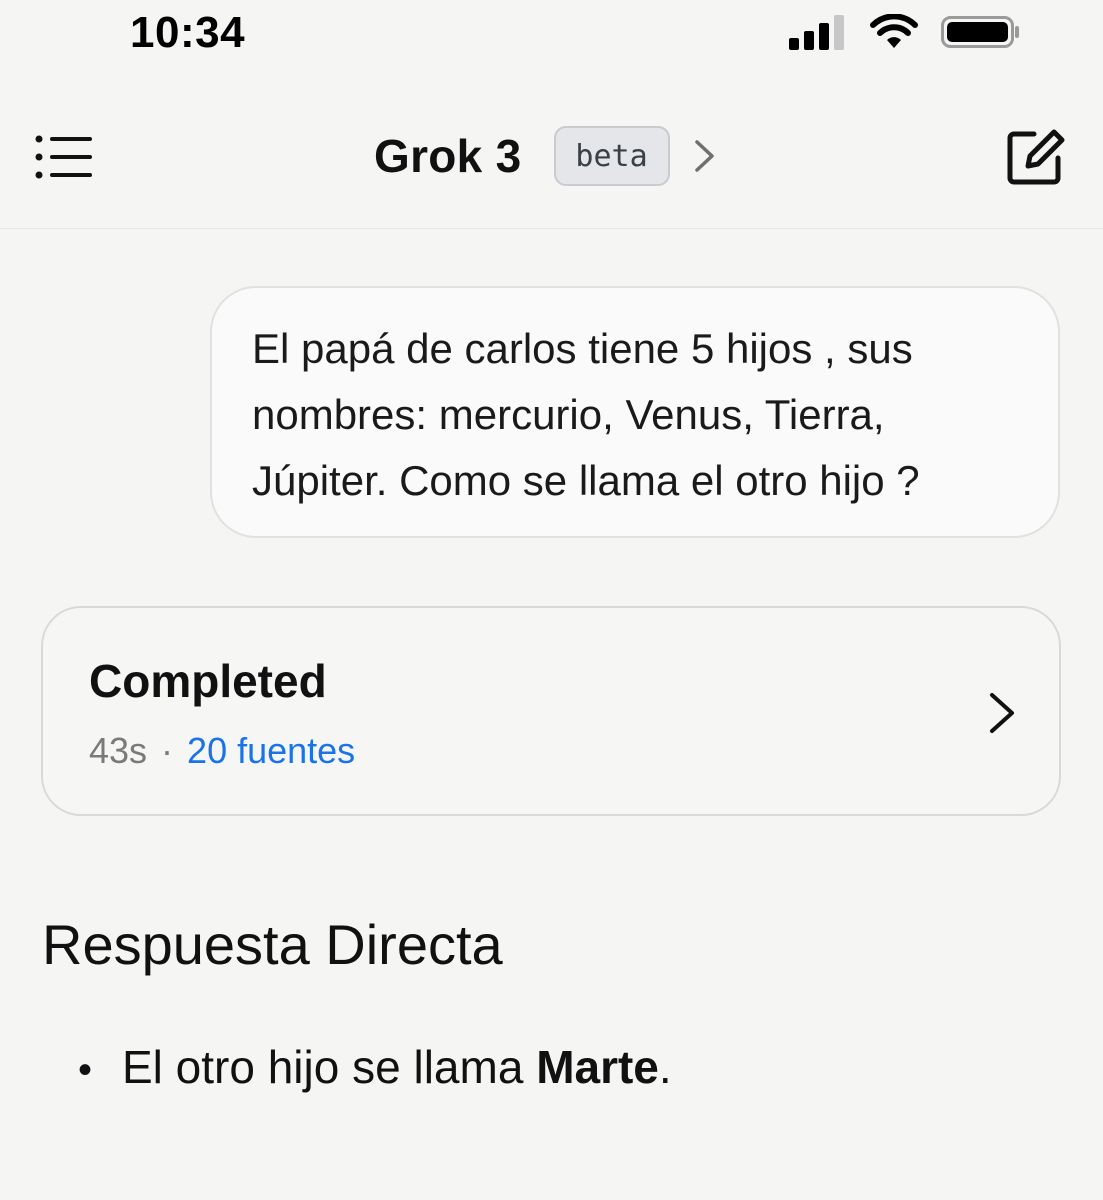 The image size is (1103, 1200). What do you see at coordinates (894, 31) in the screenshot?
I see `wifi-icon` at bounding box center [894, 31].